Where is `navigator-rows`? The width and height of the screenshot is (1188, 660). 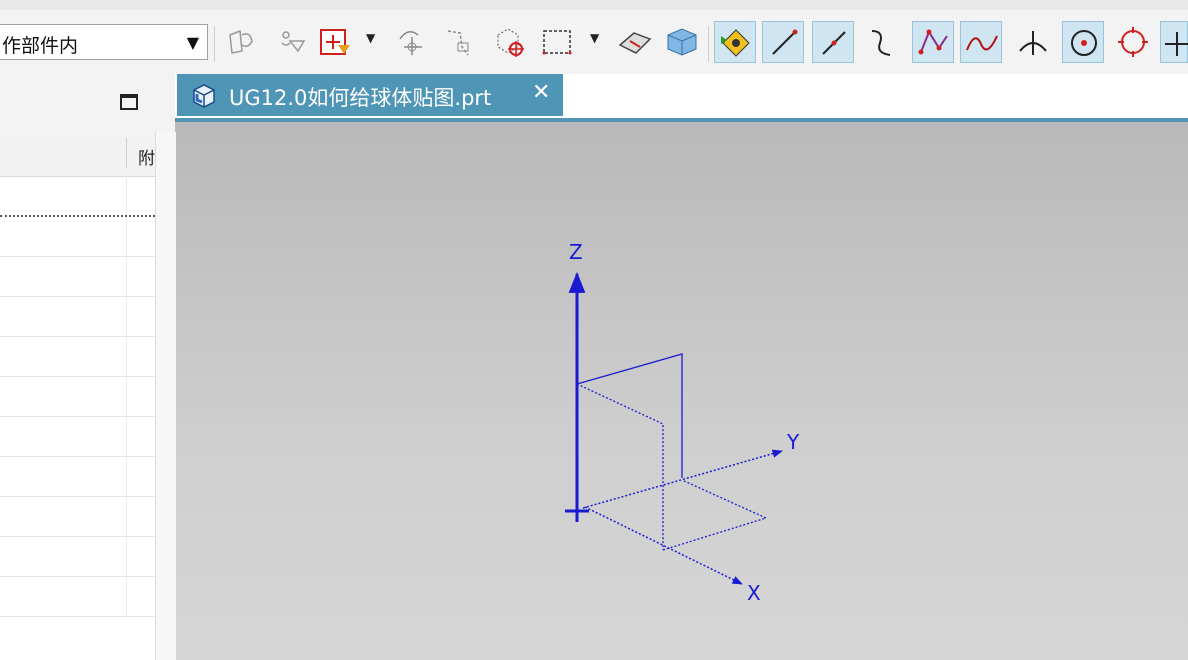 navigator-rows is located at coordinates (77, 396).